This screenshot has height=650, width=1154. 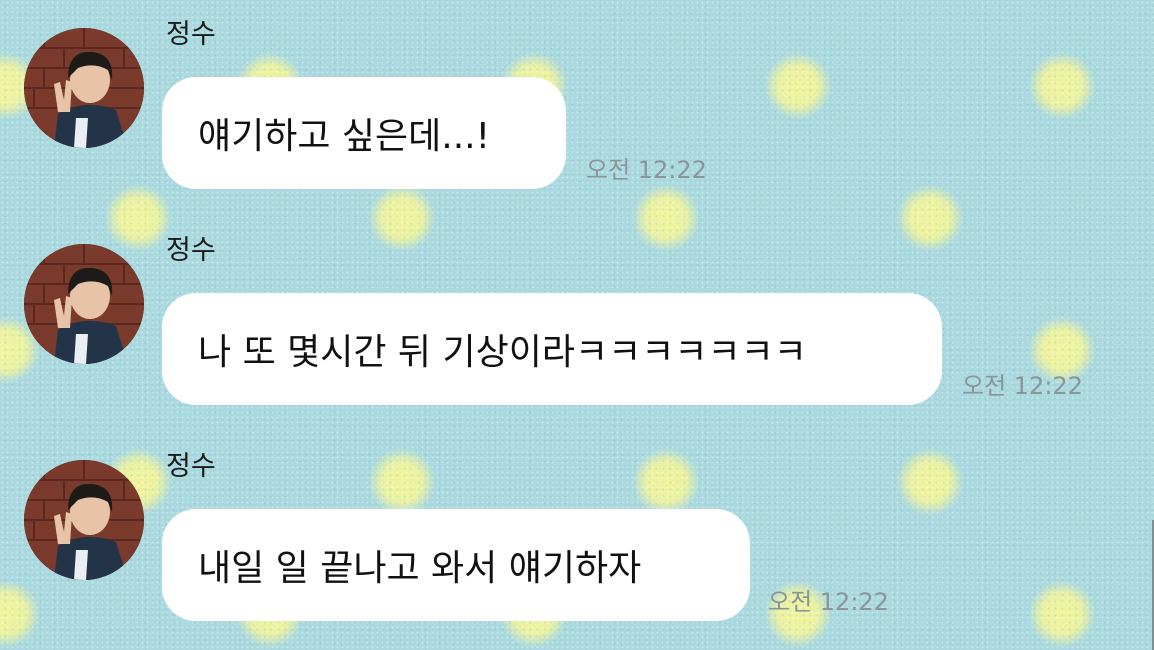 What do you see at coordinates (420, 568) in the screenshot?
I see `message-text: 내일 일 끝나고 와서 얘기하자` at bounding box center [420, 568].